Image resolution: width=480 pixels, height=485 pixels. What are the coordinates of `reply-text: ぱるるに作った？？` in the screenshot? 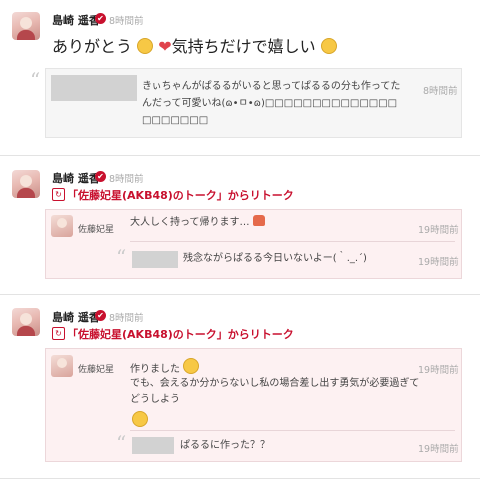 It's located at (225, 445).